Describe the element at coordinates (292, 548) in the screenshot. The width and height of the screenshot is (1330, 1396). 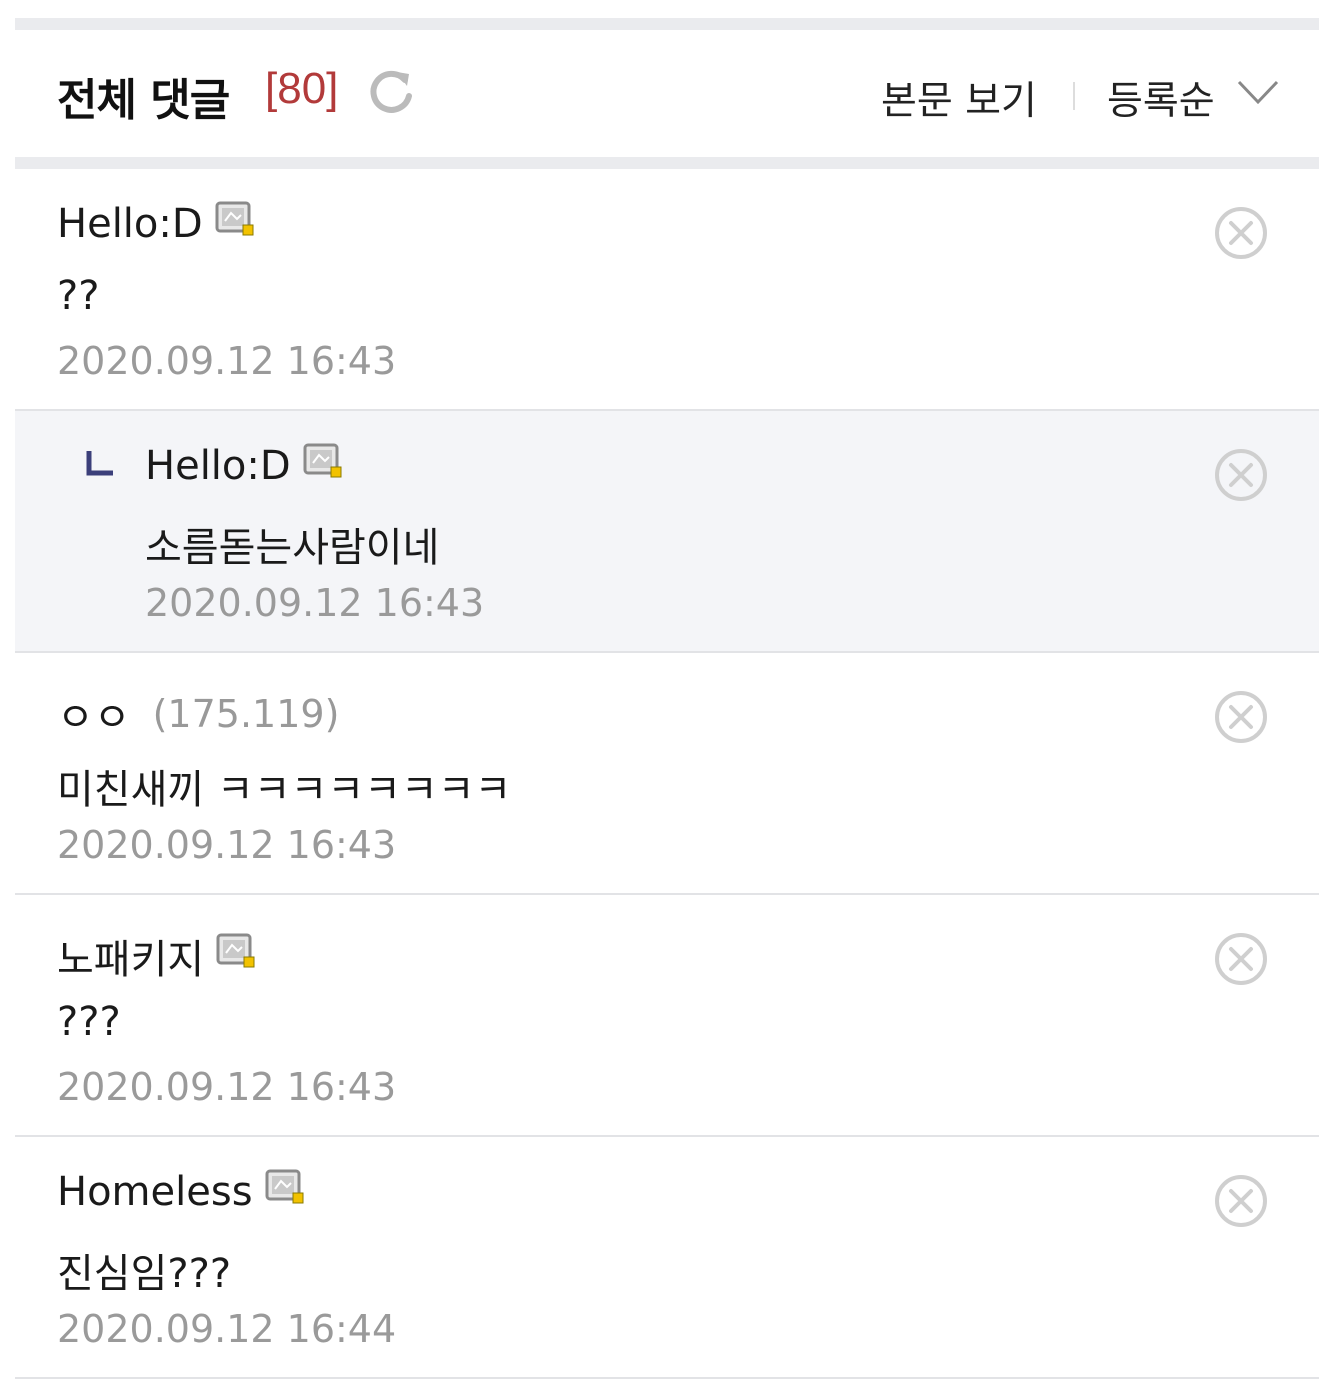
I see `comment-text: 소름돋는사람이네` at that location.